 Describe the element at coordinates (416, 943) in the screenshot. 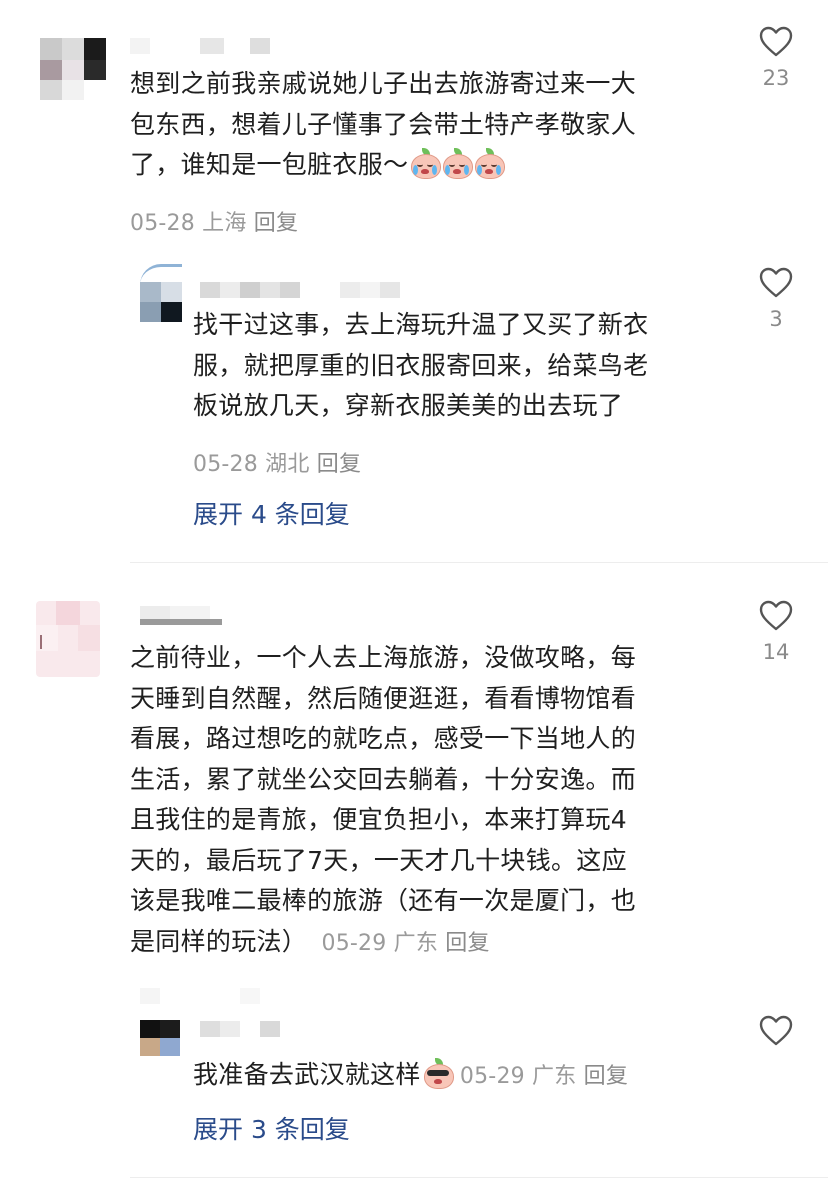

I see `comment-location: 广东` at that location.